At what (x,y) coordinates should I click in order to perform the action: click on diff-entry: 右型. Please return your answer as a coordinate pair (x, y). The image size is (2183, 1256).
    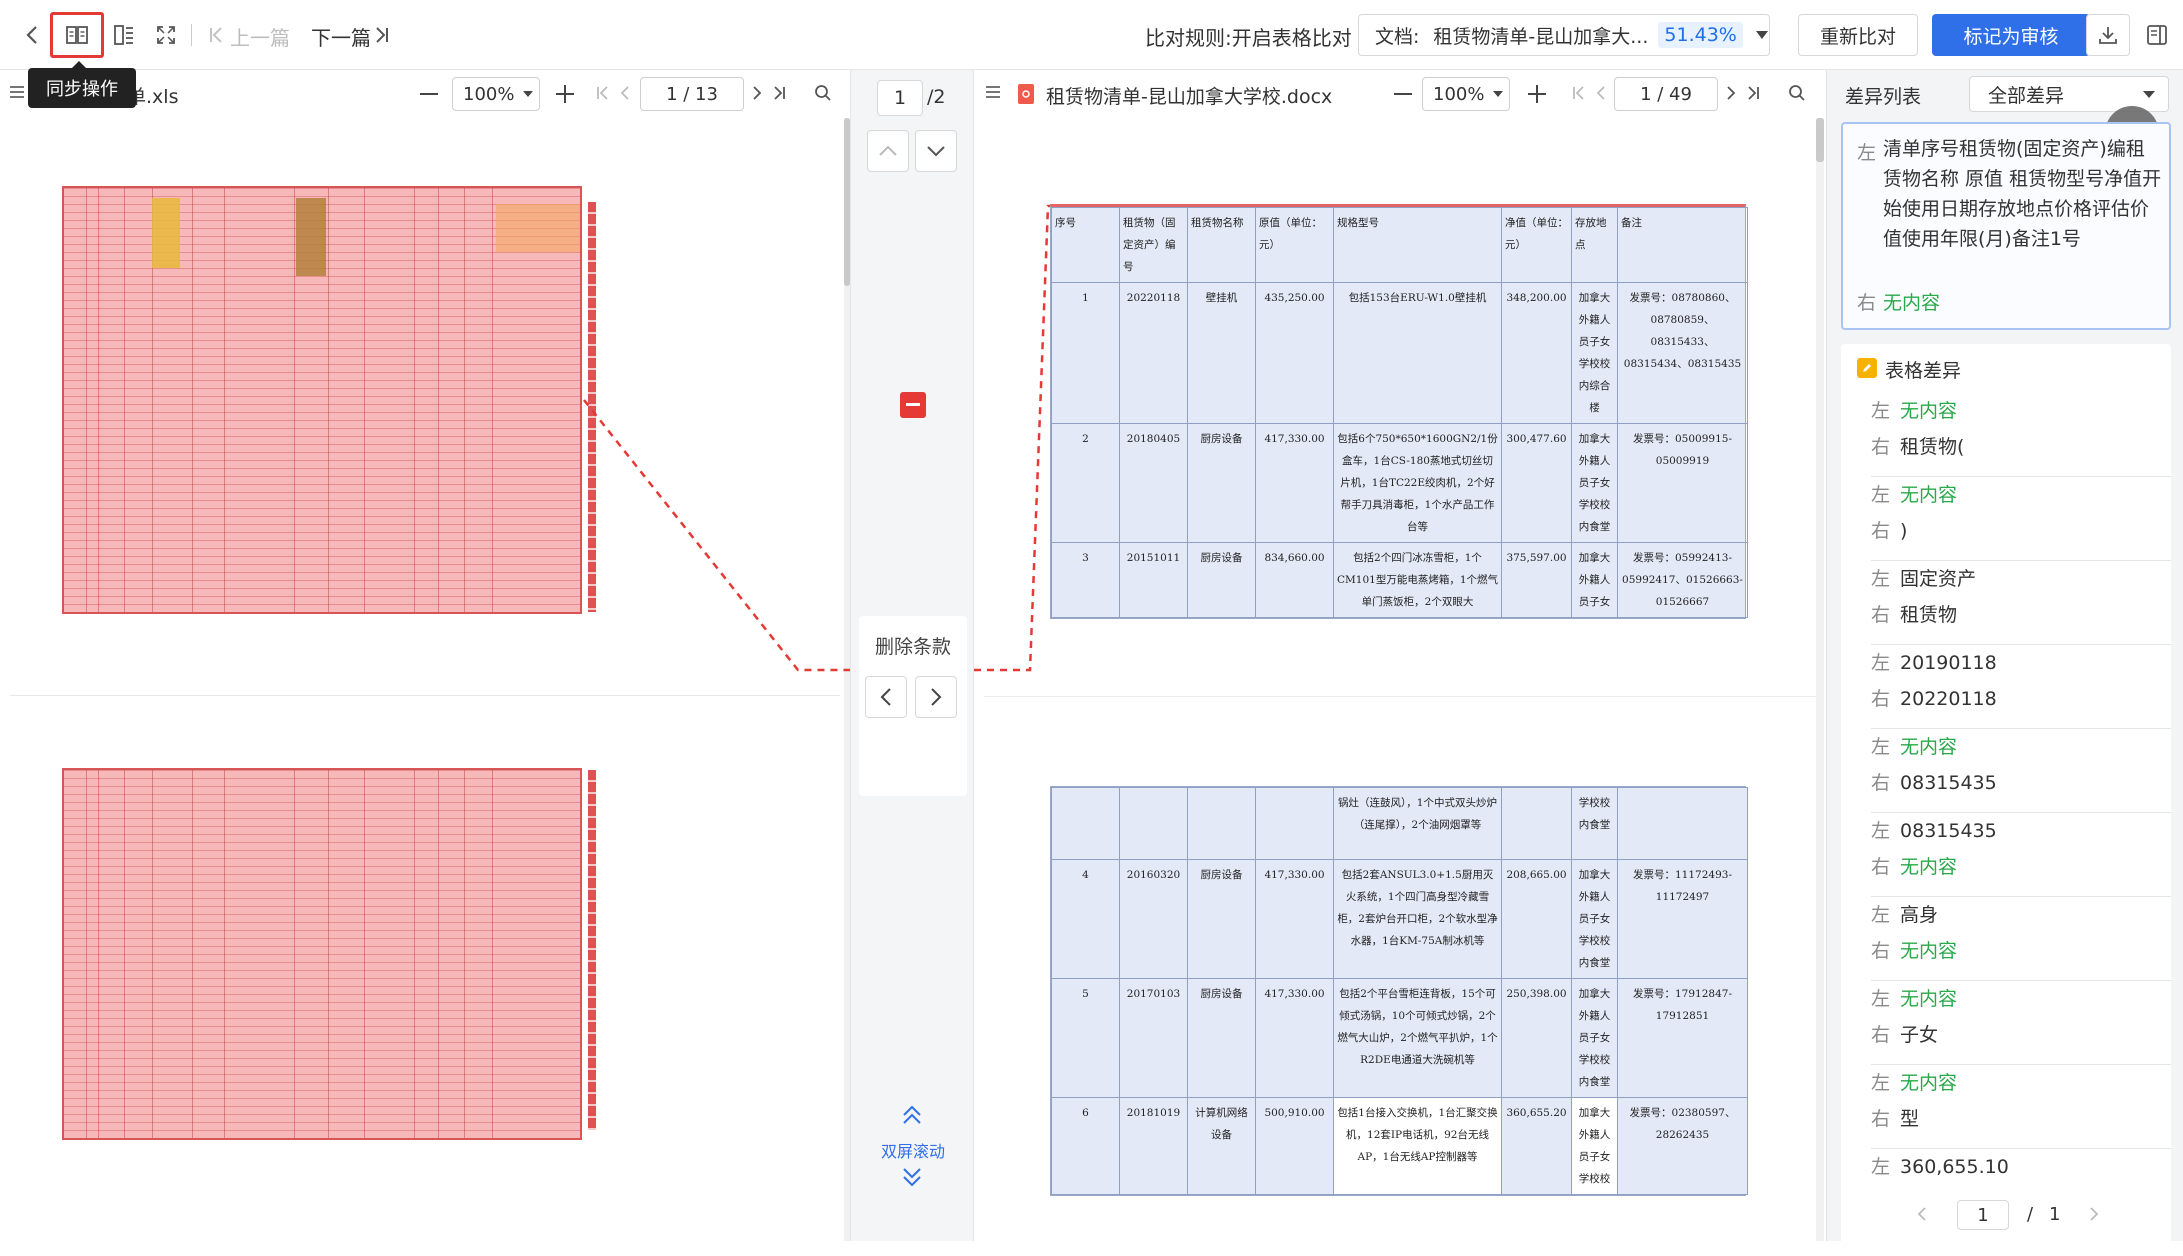
    Looking at the image, I should click on (1895, 1117).